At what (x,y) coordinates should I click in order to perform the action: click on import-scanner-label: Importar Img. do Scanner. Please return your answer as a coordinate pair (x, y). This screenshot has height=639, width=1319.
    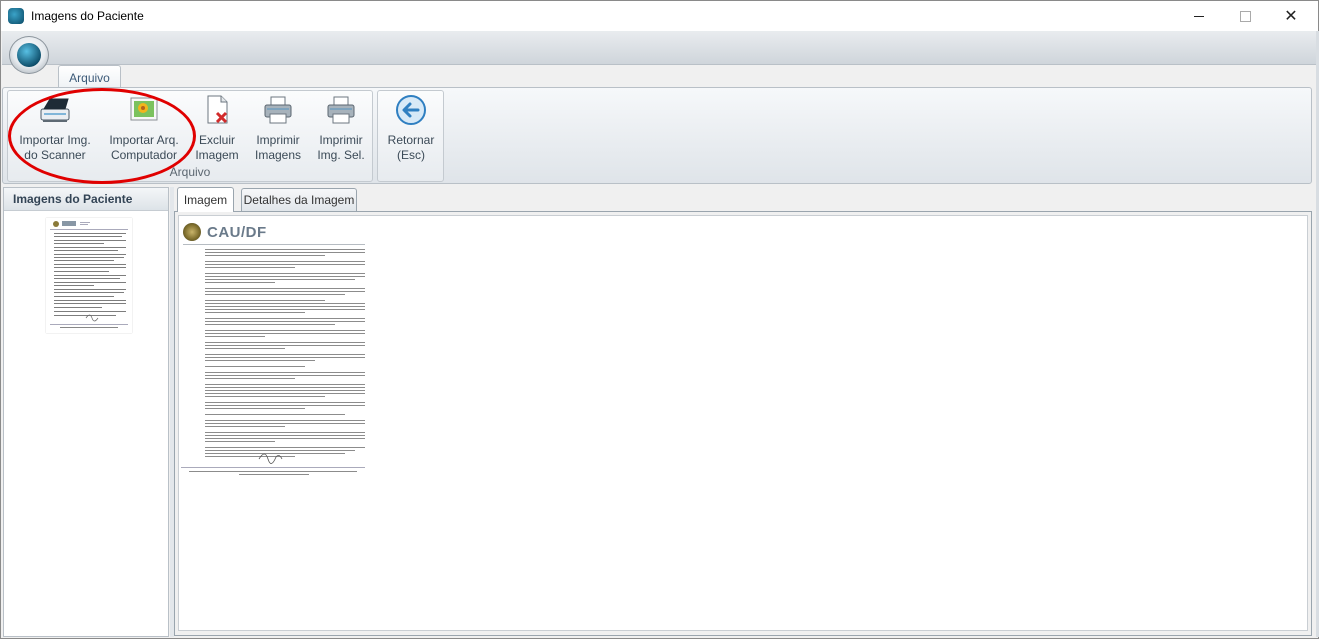
    Looking at the image, I should click on (55, 147).